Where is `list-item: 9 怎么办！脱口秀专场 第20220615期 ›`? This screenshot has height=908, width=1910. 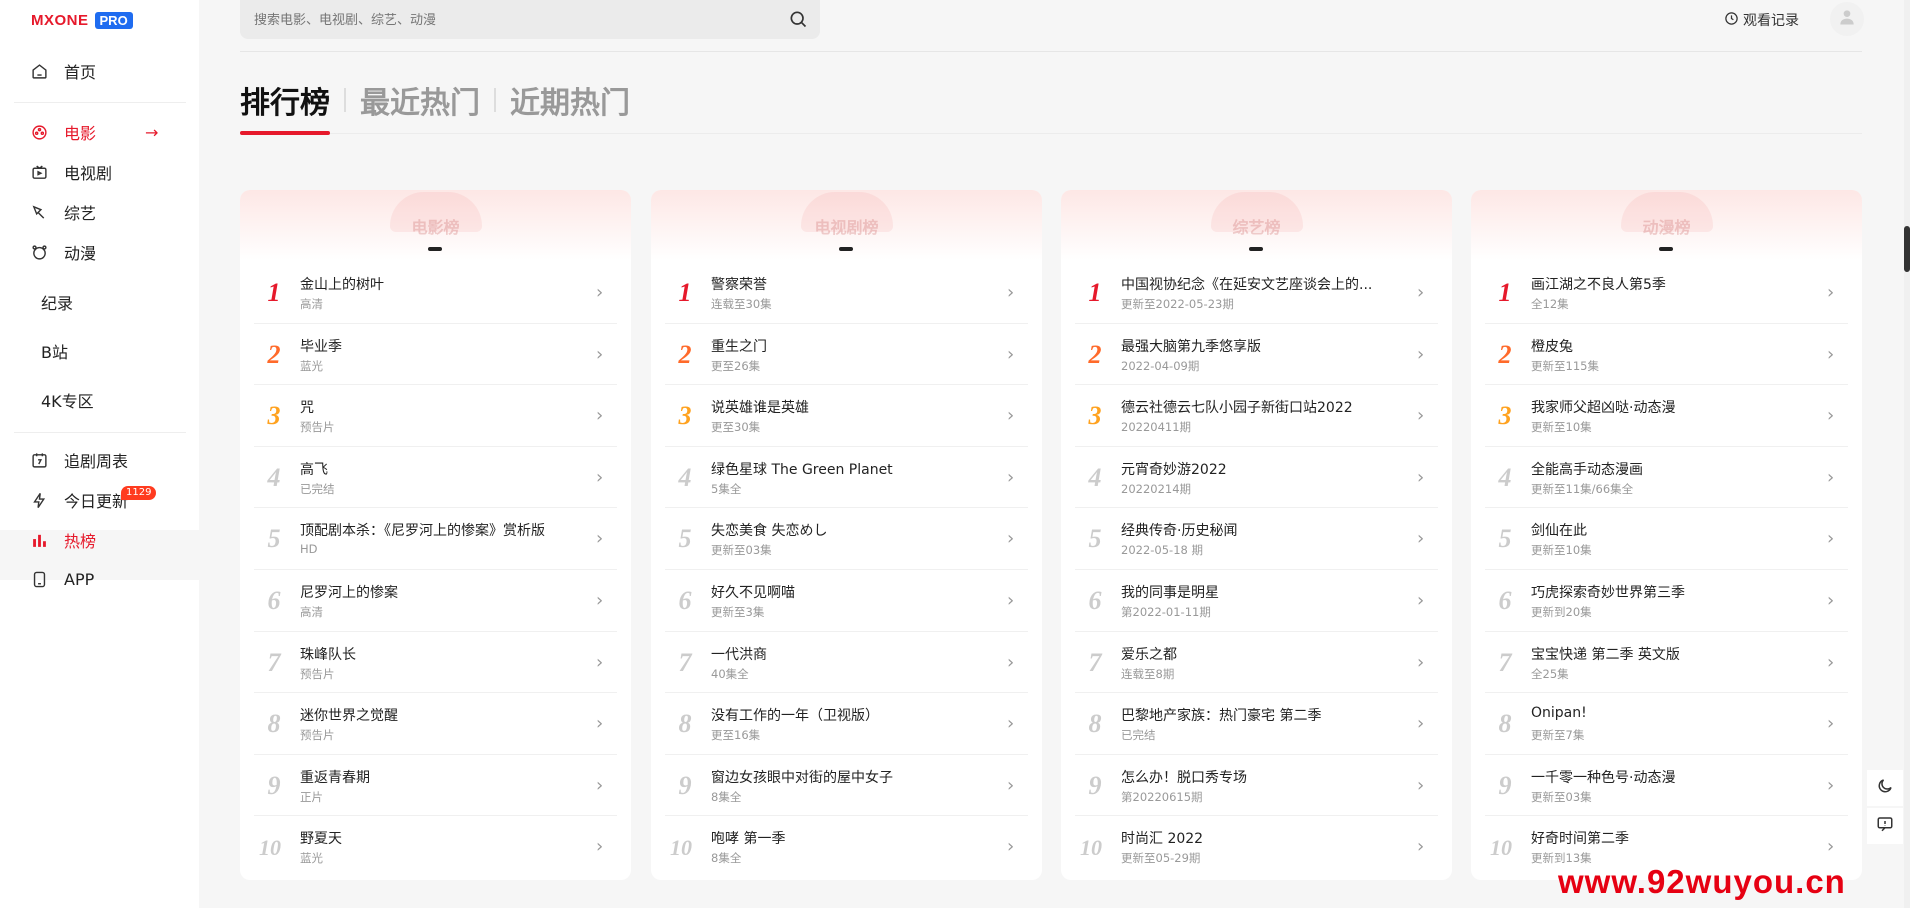 list-item: 9 怎么办！脱口秀专场 第20220615期 › is located at coordinates (1256, 786).